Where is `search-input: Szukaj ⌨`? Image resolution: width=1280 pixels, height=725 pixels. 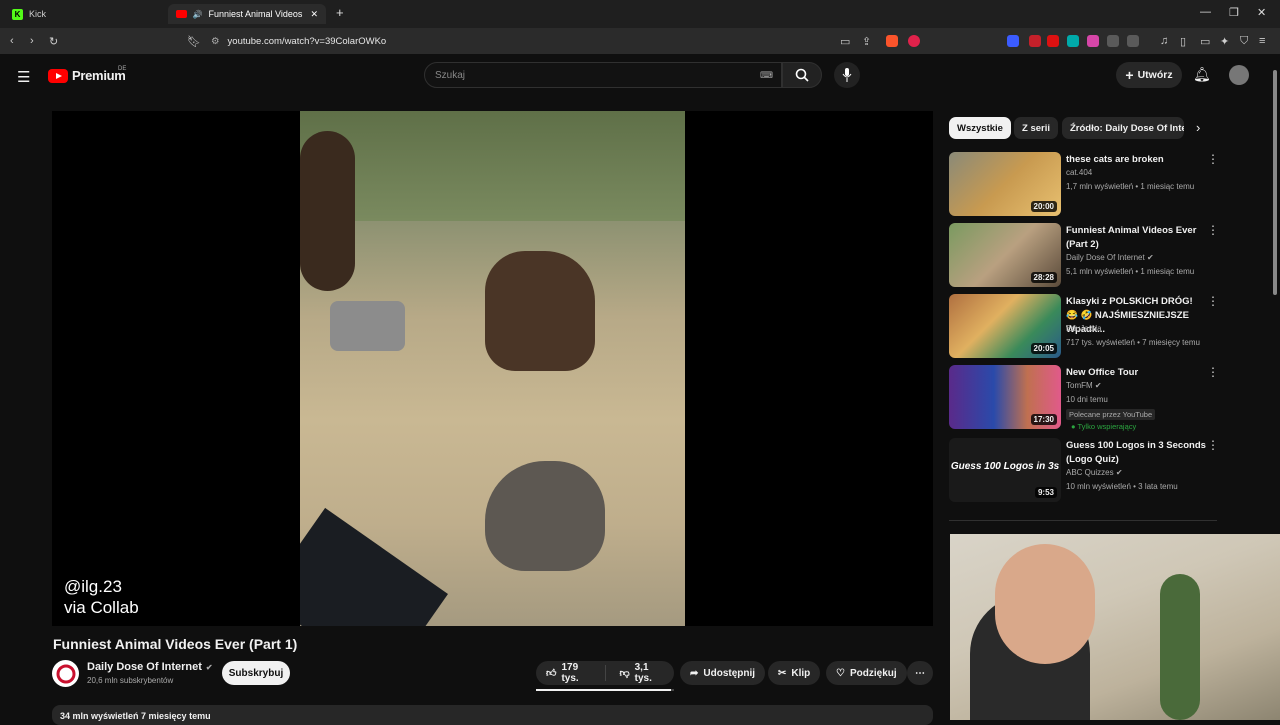 search-input: Szukaj ⌨ is located at coordinates (603, 75).